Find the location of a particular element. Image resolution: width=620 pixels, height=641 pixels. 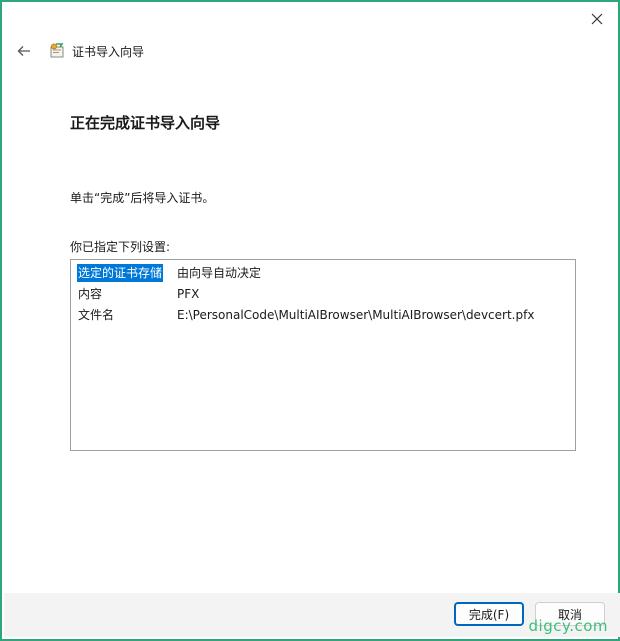

watermark: digcy.com is located at coordinates (568, 626).